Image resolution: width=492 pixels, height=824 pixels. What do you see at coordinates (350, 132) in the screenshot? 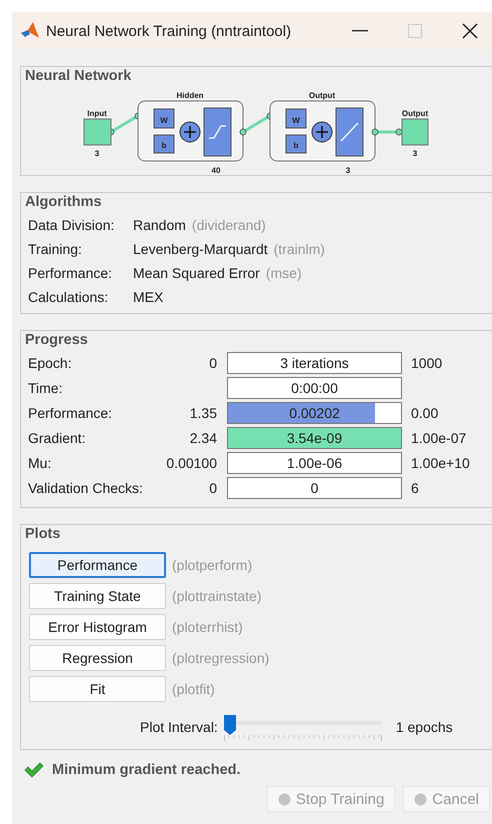
I see `linear-transfer-block` at bounding box center [350, 132].